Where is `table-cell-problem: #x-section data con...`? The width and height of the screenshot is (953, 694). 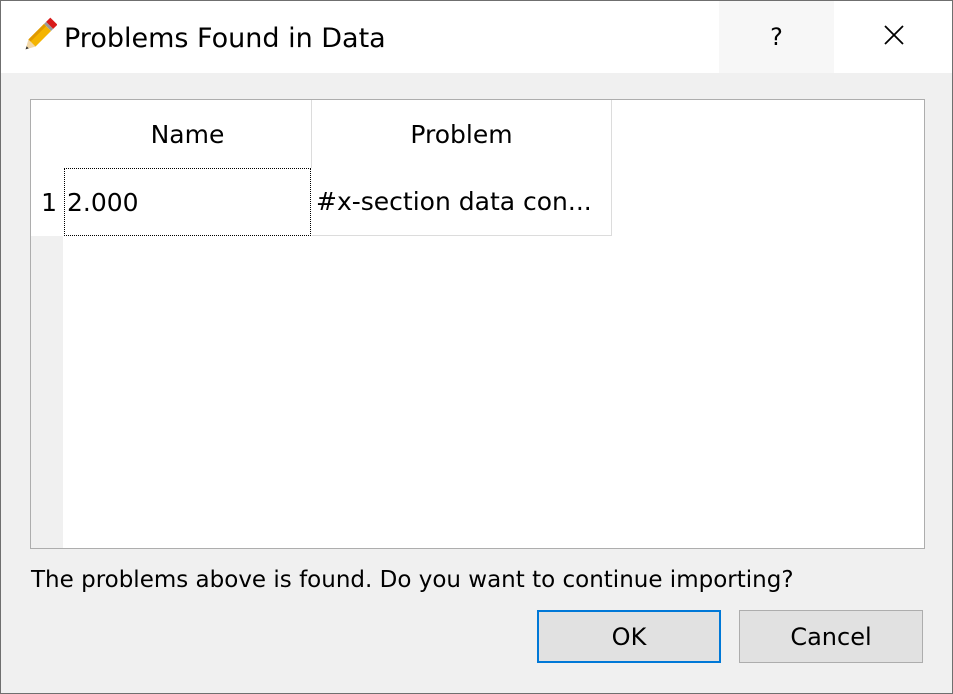 table-cell-problem: #x-section data con... is located at coordinates (462, 202).